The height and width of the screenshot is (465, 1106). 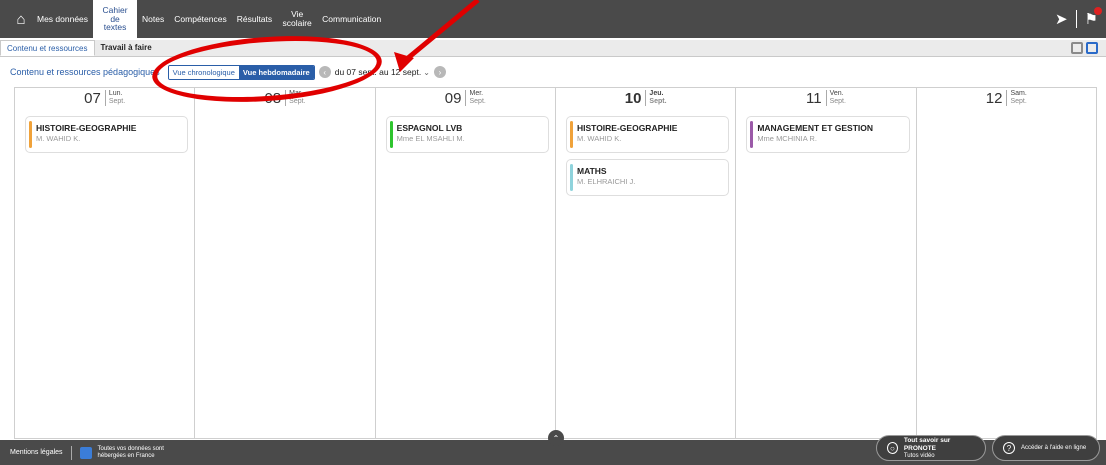 What do you see at coordinates (21, 19) in the screenshot?
I see `home-icon: ⌂` at bounding box center [21, 19].